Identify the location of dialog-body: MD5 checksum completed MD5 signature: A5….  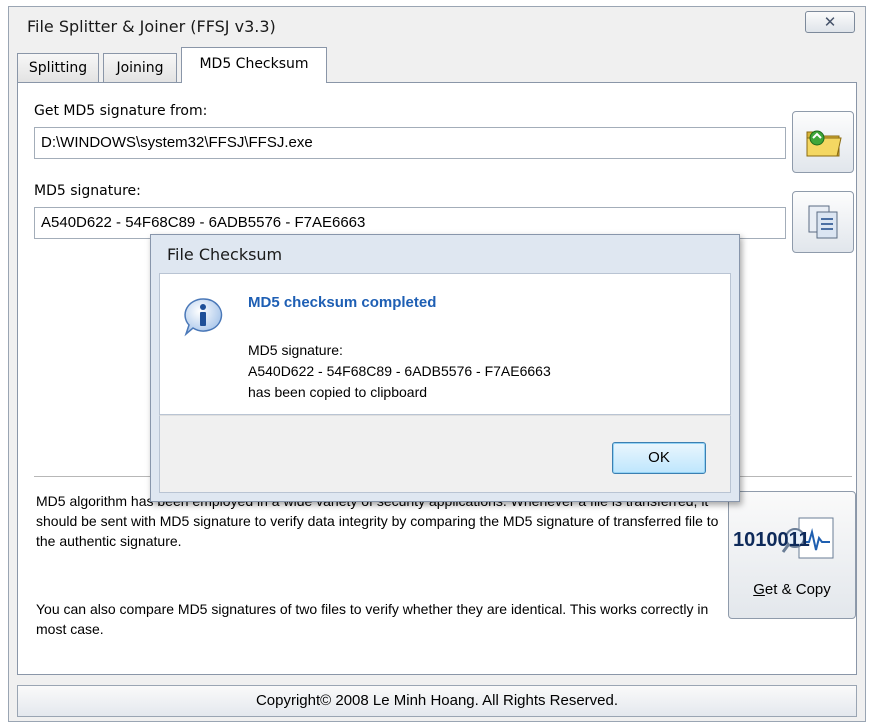
(445, 344).